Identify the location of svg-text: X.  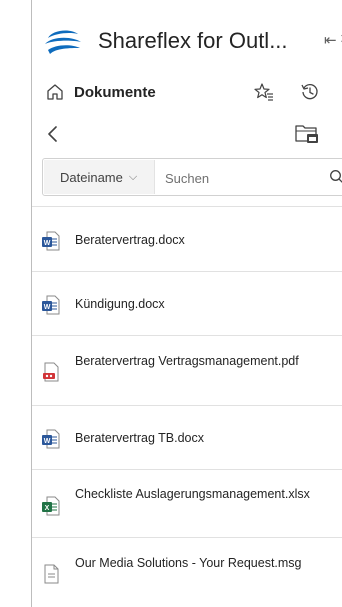
(47, 508).